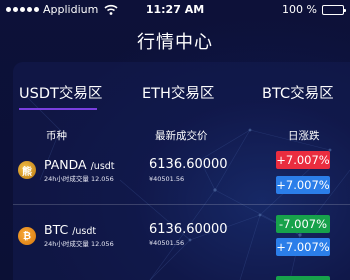 This screenshot has width=350, height=280. Describe the element at coordinates (60, 92) in the screenshot. I see `tab-usdt: USDT交易区` at that location.